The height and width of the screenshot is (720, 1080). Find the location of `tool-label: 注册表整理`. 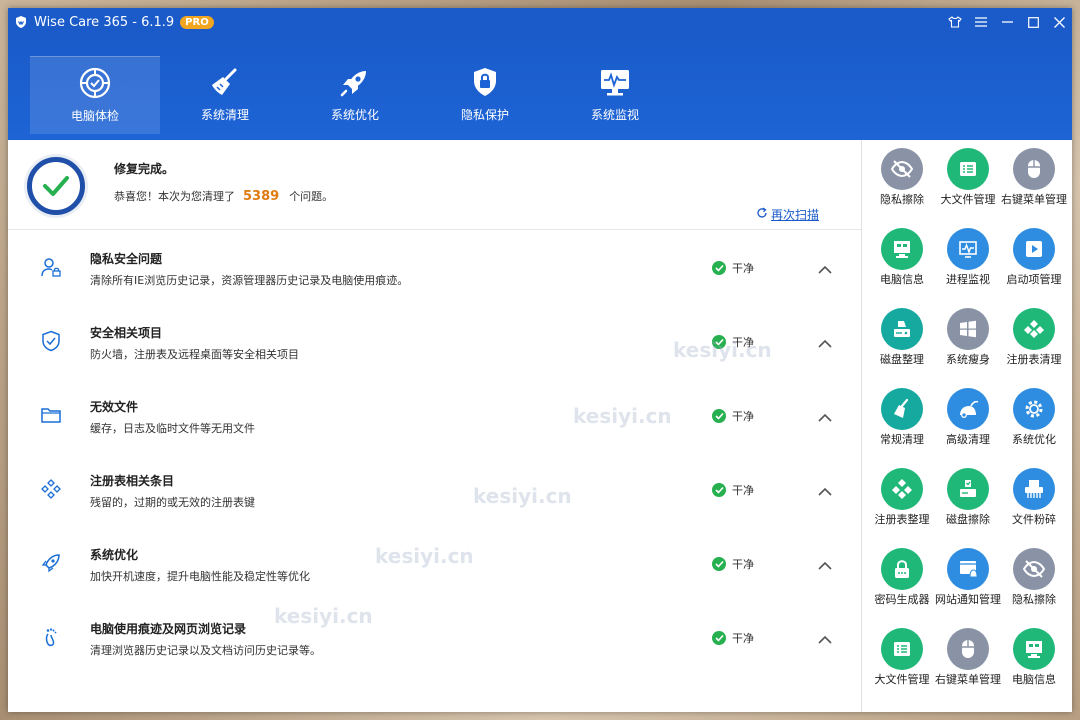

tool-label: 注册表整理 is located at coordinates (902, 519).